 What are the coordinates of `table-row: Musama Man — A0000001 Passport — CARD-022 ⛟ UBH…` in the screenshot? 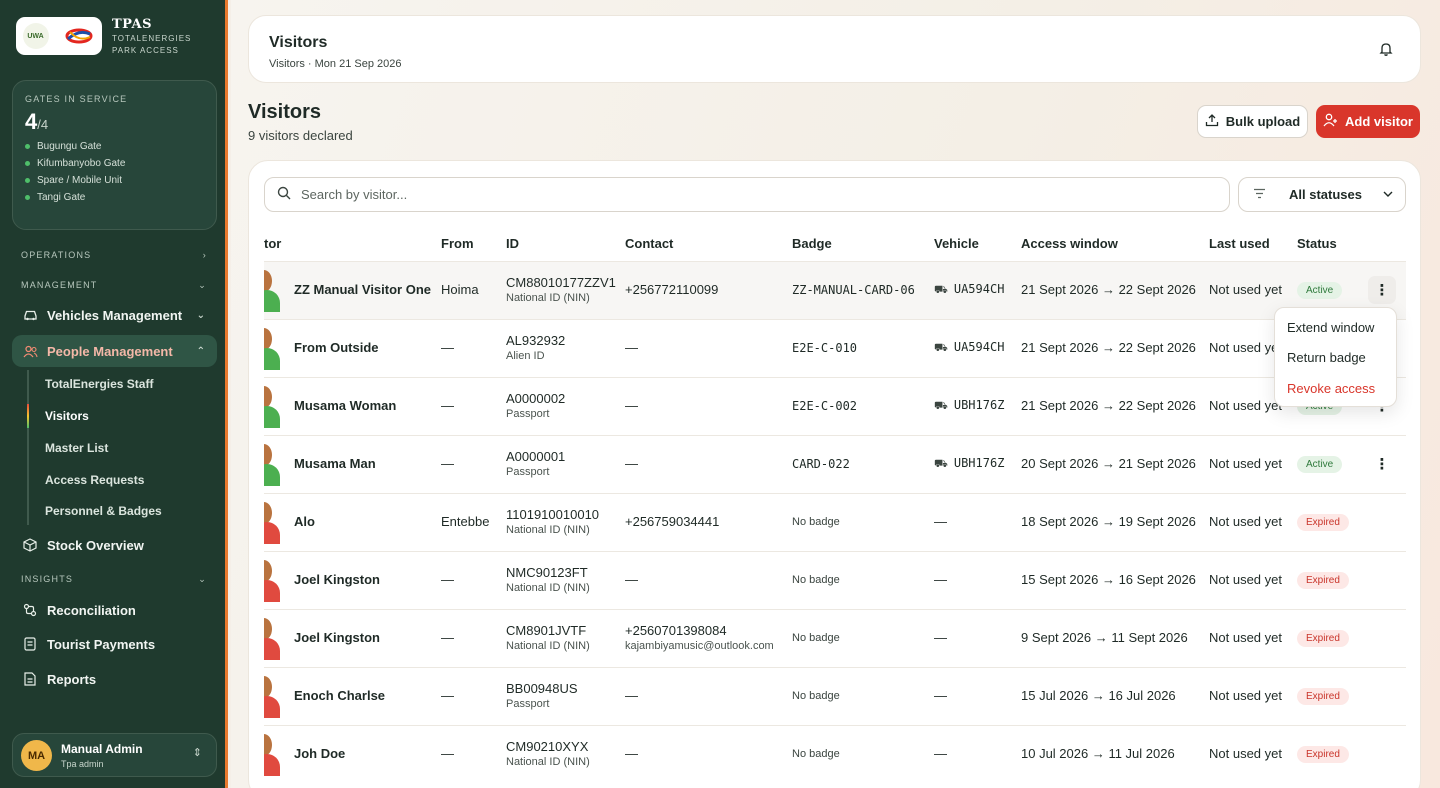 It's located at (835, 464).